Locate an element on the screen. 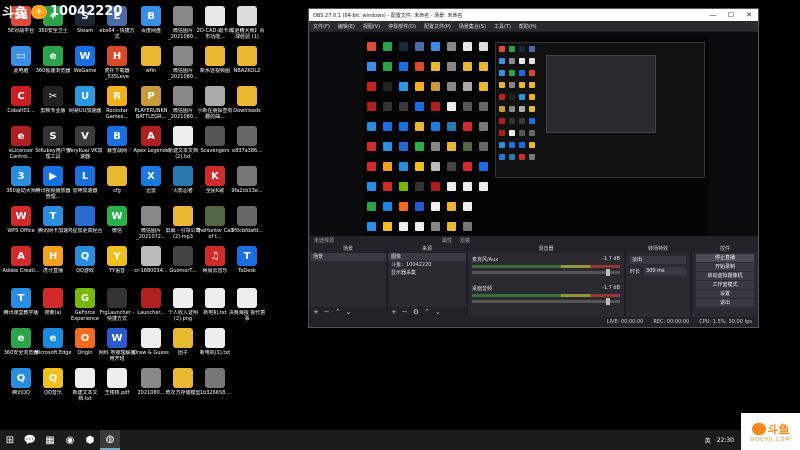  mixer-track-mic: 麦克风/Aux -1.7 dB is located at coordinates (546, 269).